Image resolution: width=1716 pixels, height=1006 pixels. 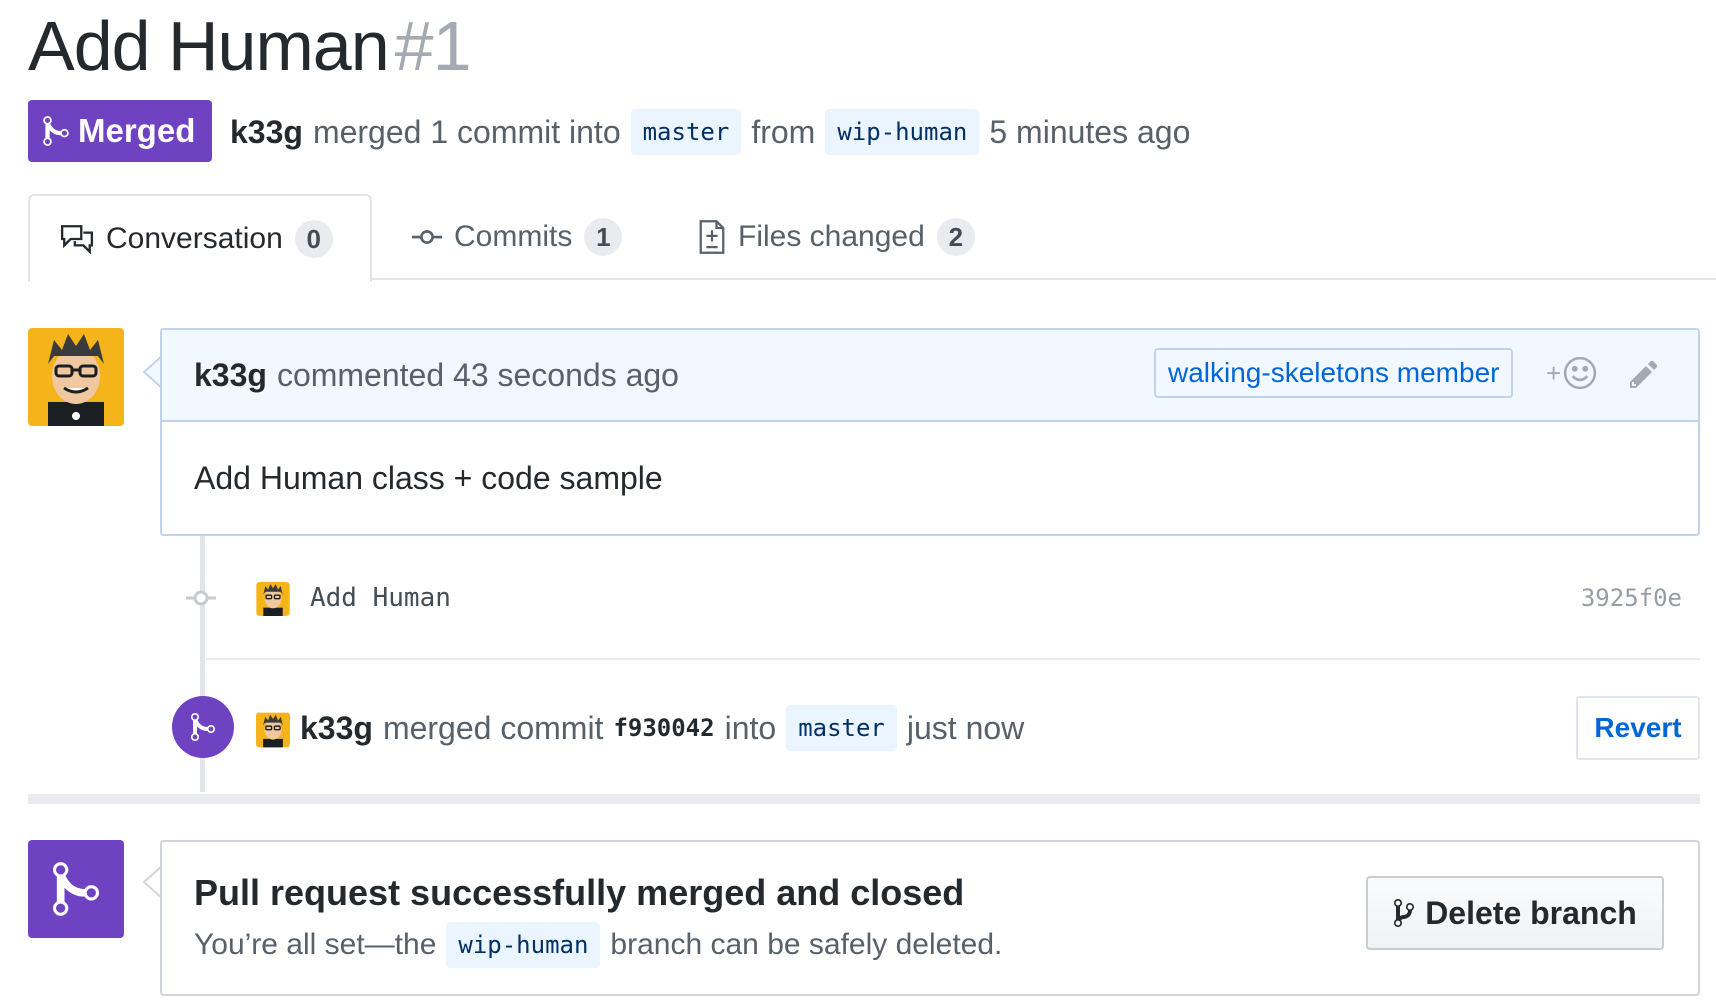 I want to click on commit-sha-link: 3925f0e, so click(x=1631, y=598).